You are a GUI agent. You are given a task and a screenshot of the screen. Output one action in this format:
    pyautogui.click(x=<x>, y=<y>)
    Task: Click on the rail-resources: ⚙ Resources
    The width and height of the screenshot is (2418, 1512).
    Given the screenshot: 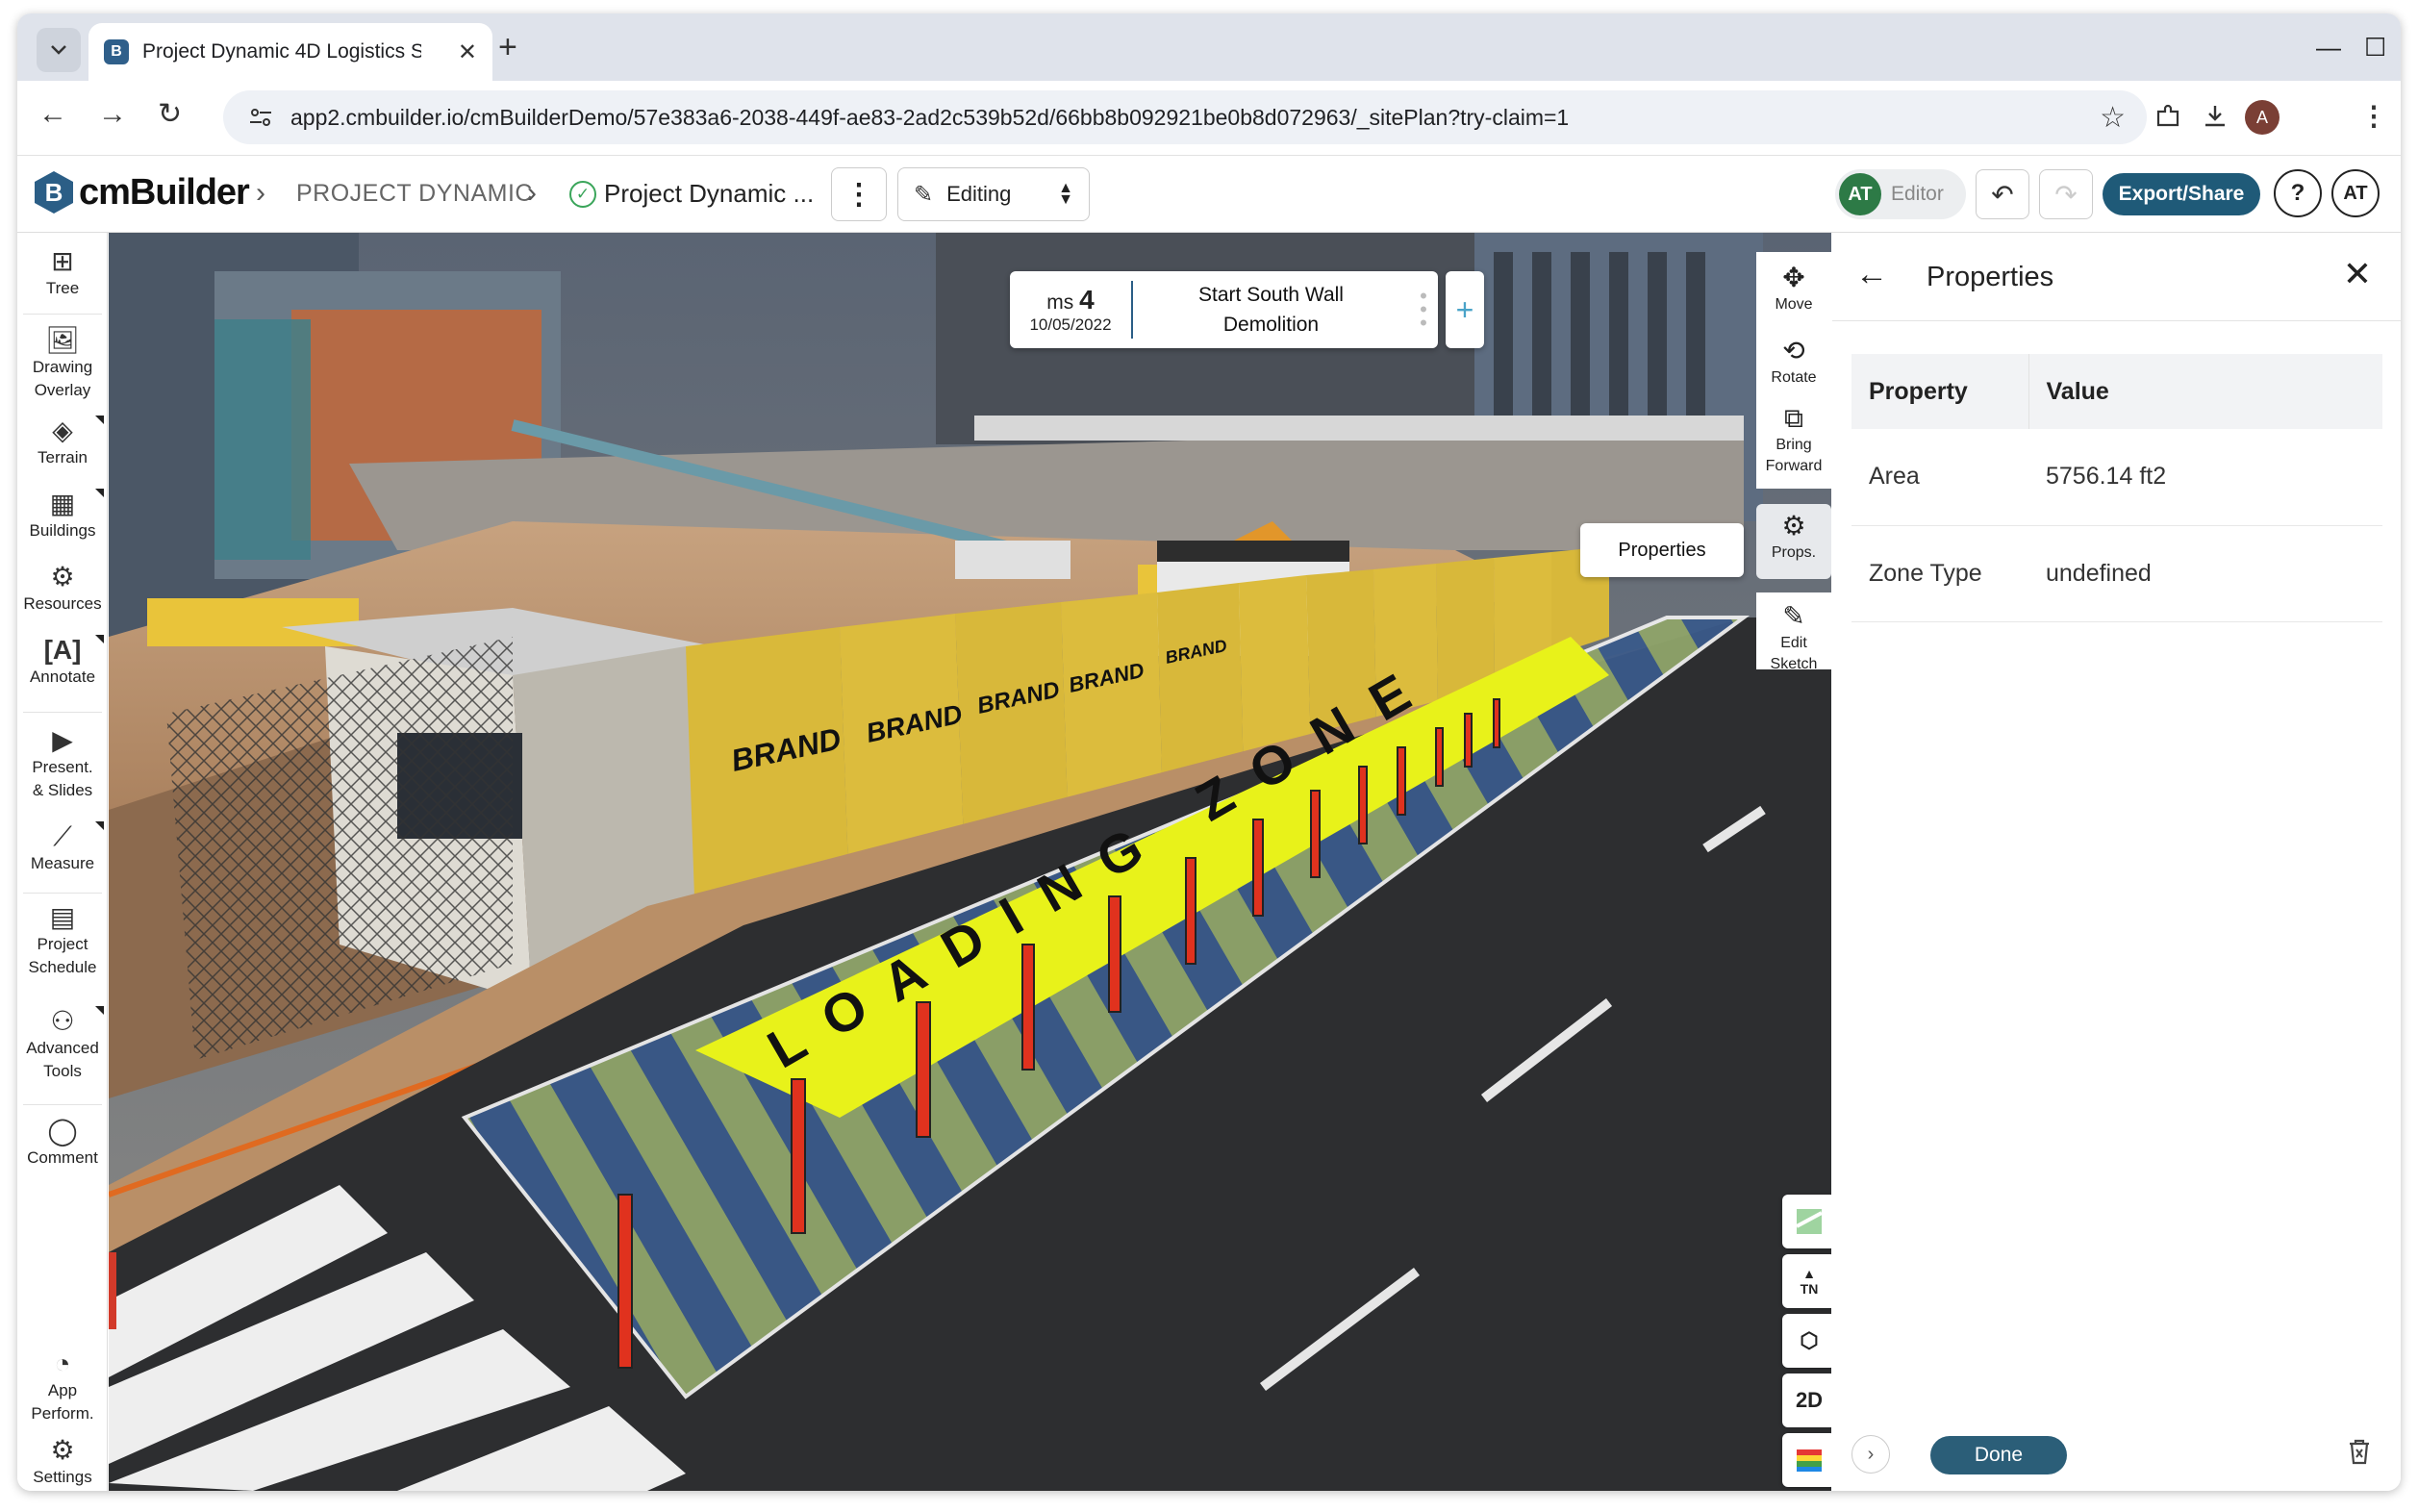 What is the action you would take?
    pyautogui.click(x=62, y=589)
    